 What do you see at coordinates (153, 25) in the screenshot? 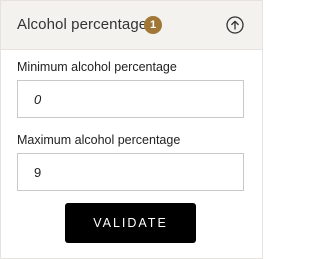
I see `active-count-badge: 1` at bounding box center [153, 25].